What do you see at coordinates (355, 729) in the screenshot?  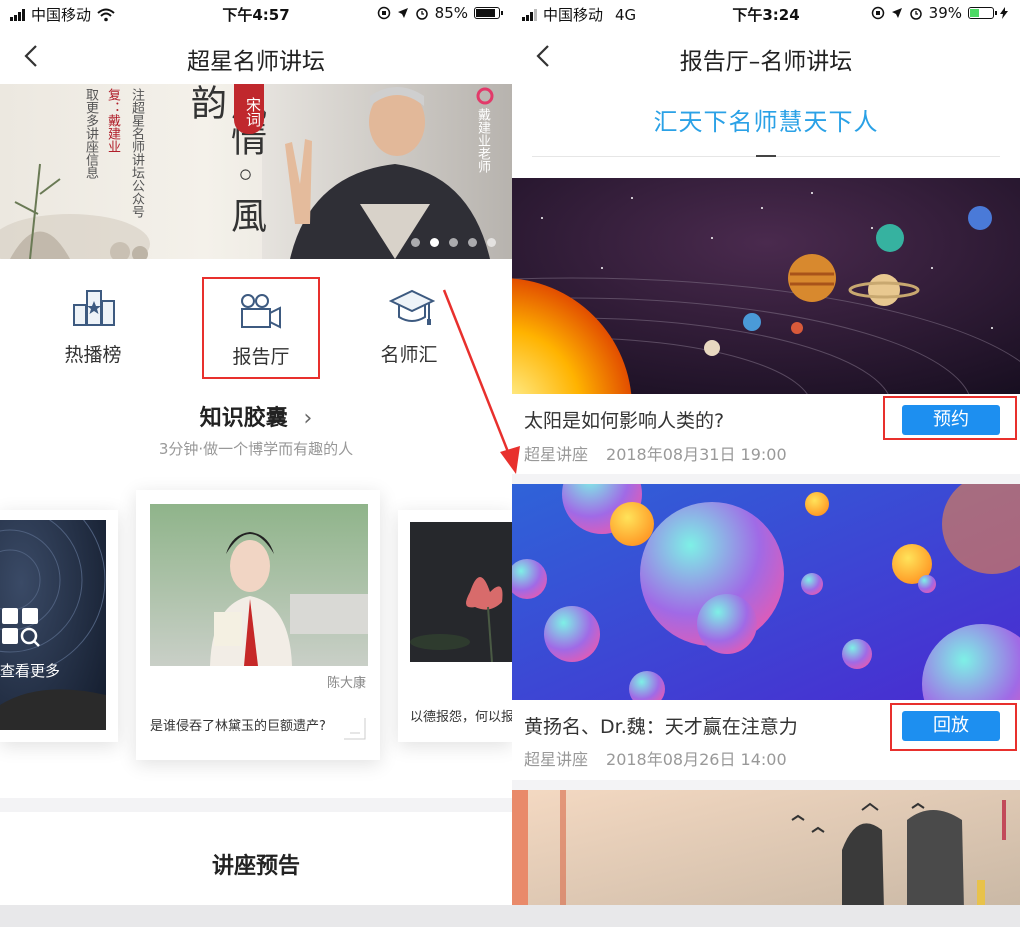 I see `corner-mark-icon` at bounding box center [355, 729].